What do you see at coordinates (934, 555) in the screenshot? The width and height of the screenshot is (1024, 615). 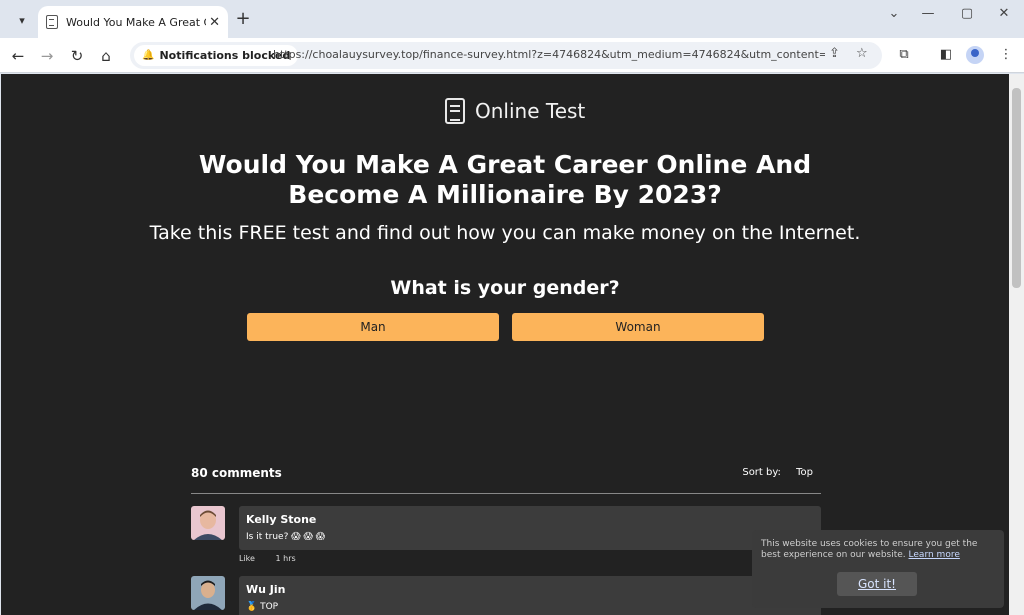 I see `cookie-learn-more-link: Learn more` at bounding box center [934, 555].